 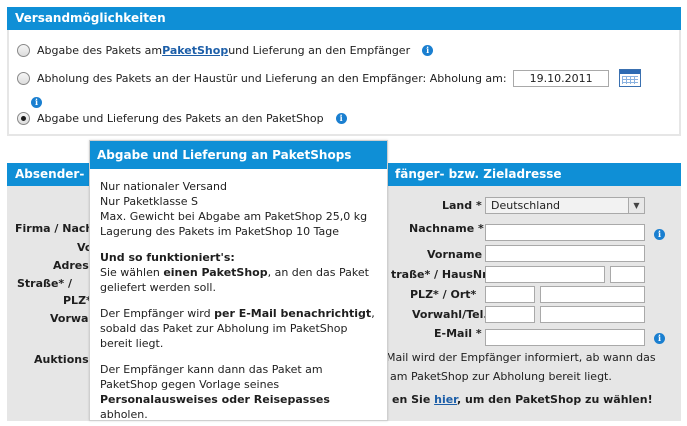 I want to click on telefon-input, so click(x=592, y=314).